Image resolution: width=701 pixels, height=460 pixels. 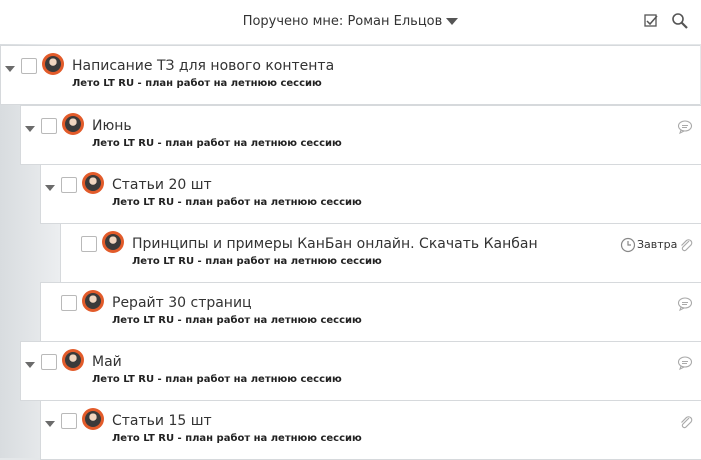 I want to click on task-title: Июнь, so click(x=112, y=126).